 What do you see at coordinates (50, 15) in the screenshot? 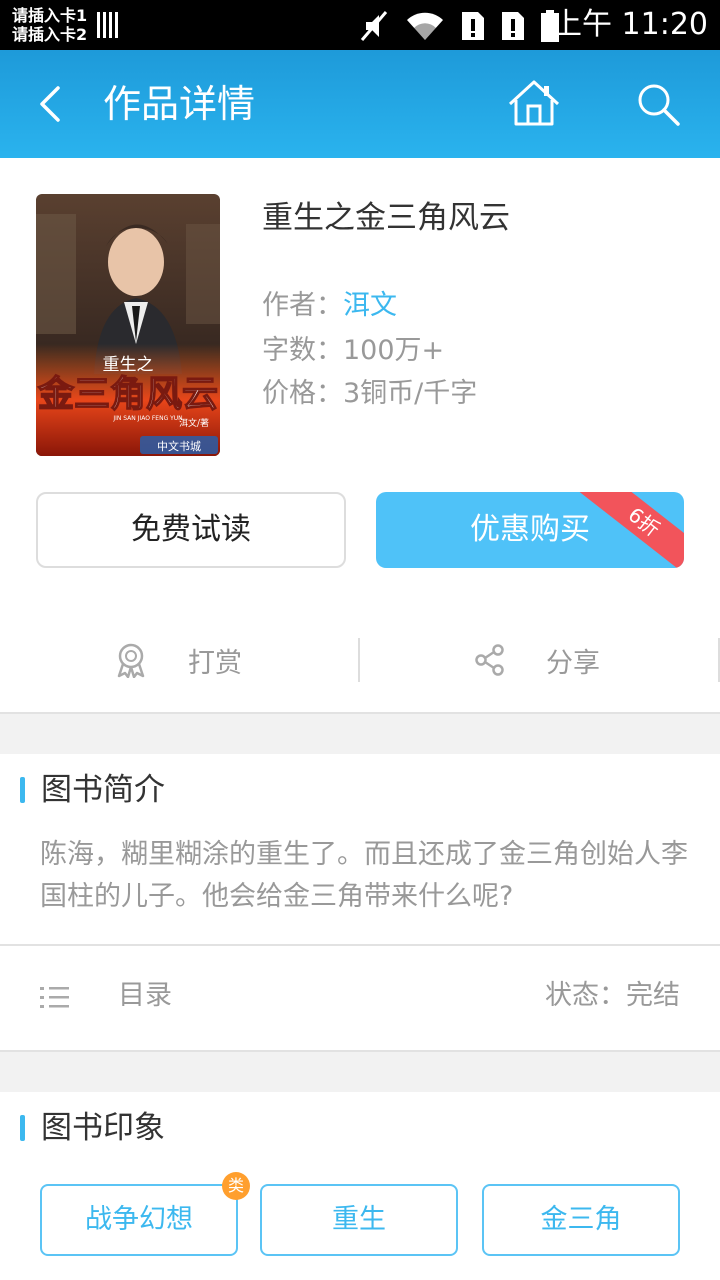
I see `sim1-text: 请插入卡1` at bounding box center [50, 15].